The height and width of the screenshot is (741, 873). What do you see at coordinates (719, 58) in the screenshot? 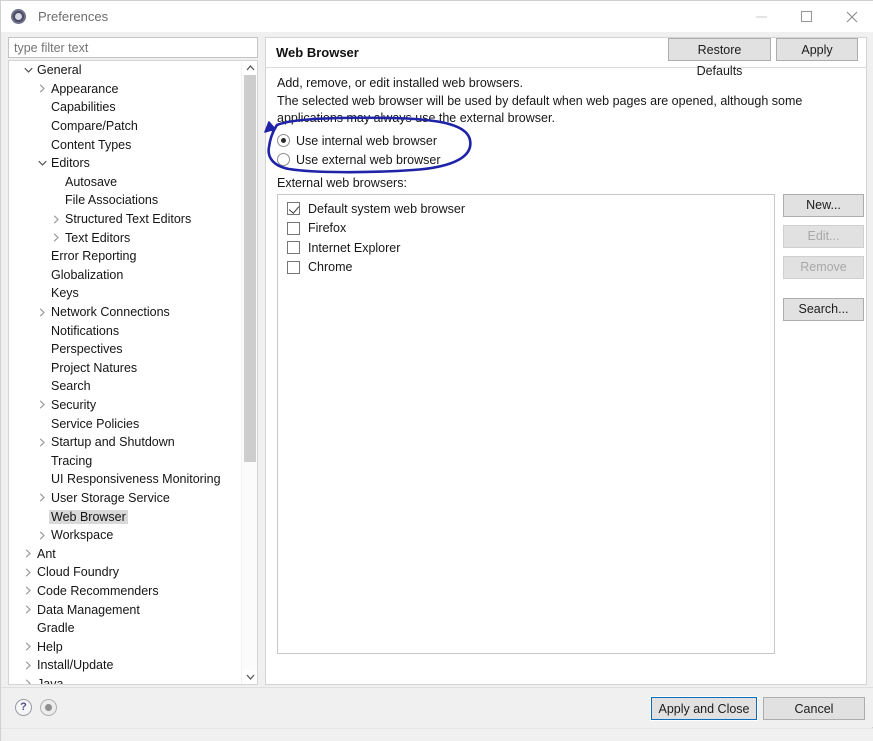
I see `restore-defaults-button: Restore Defaults` at bounding box center [719, 58].